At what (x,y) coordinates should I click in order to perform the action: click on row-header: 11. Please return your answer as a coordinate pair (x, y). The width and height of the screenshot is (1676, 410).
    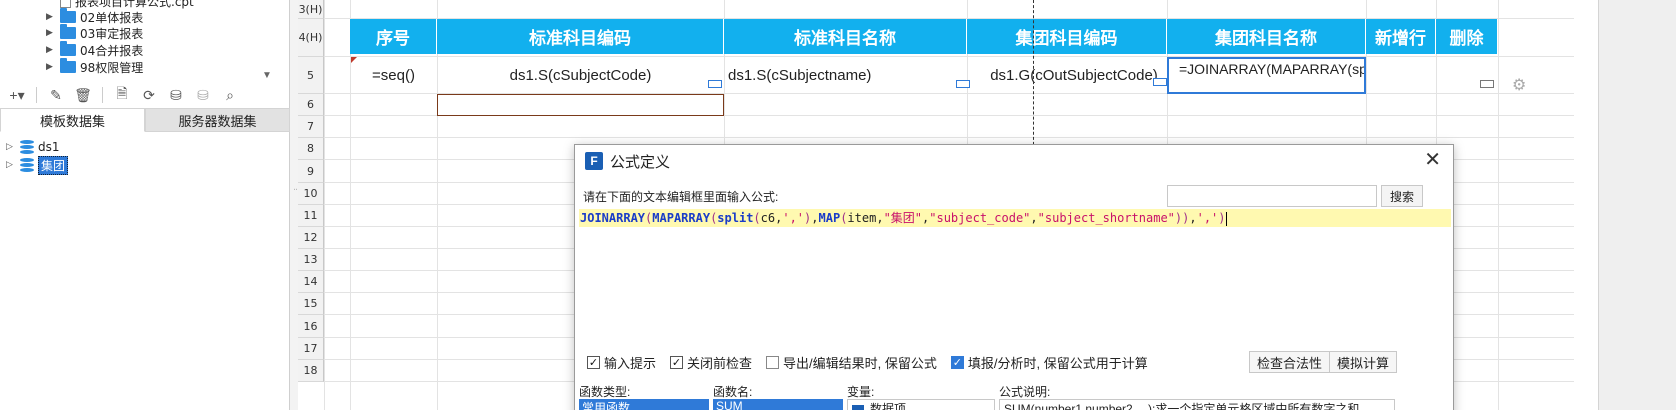
    Looking at the image, I should click on (311, 216).